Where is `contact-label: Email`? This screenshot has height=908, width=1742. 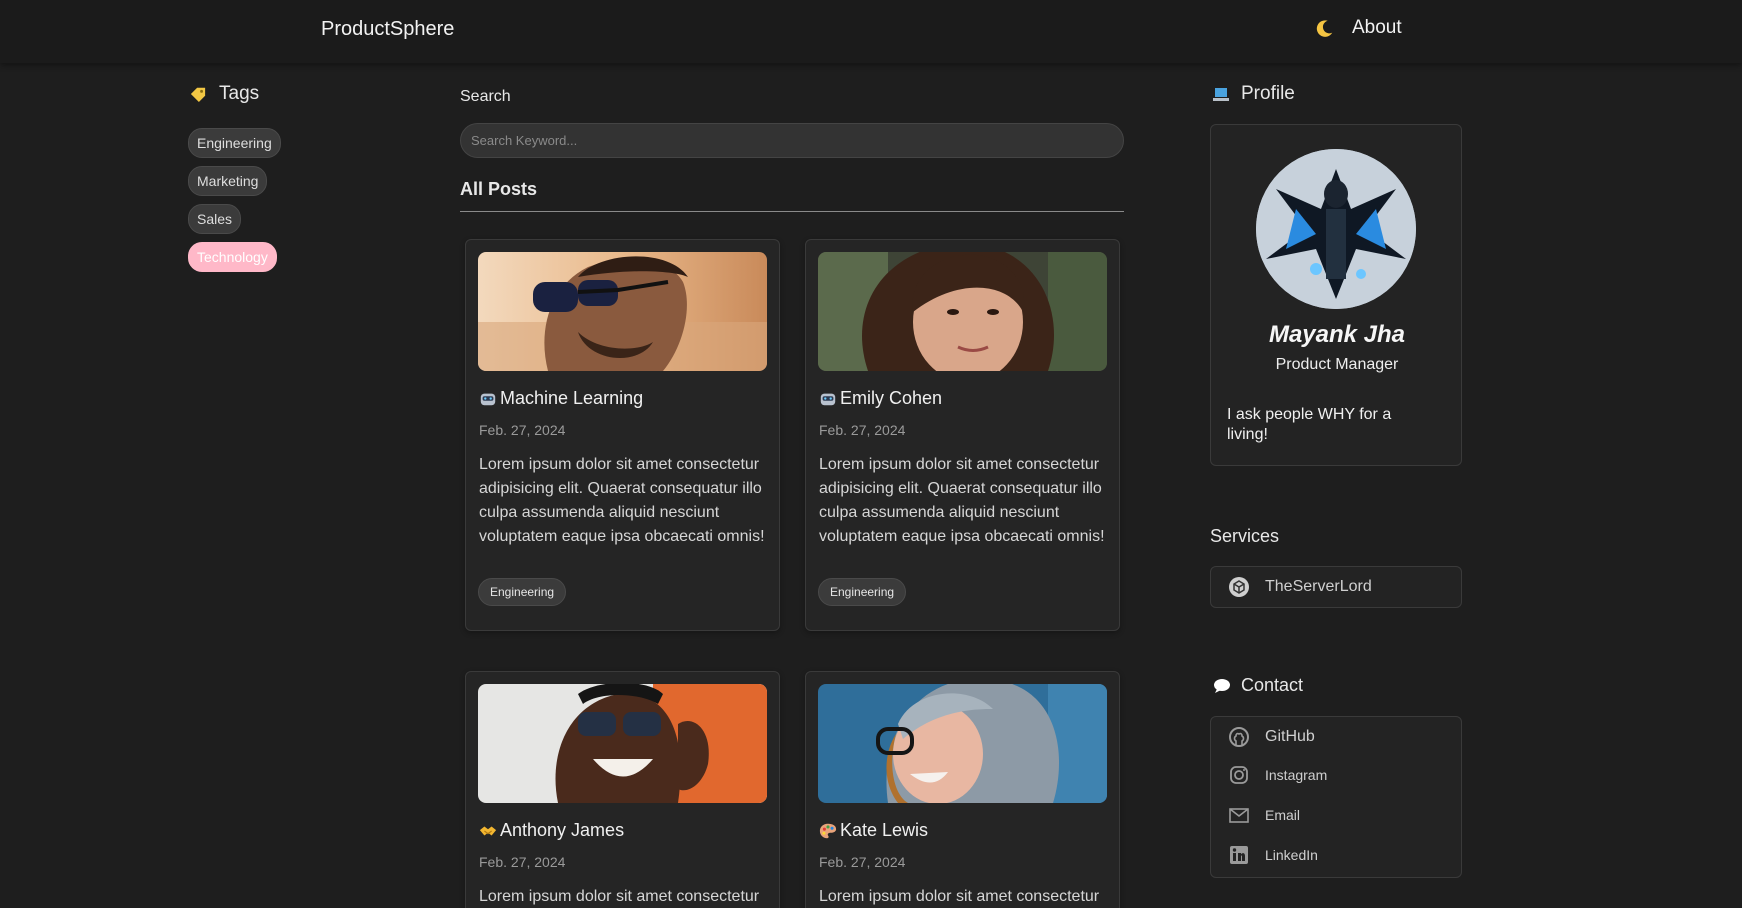 contact-label: Email is located at coordinates (1283, 815).